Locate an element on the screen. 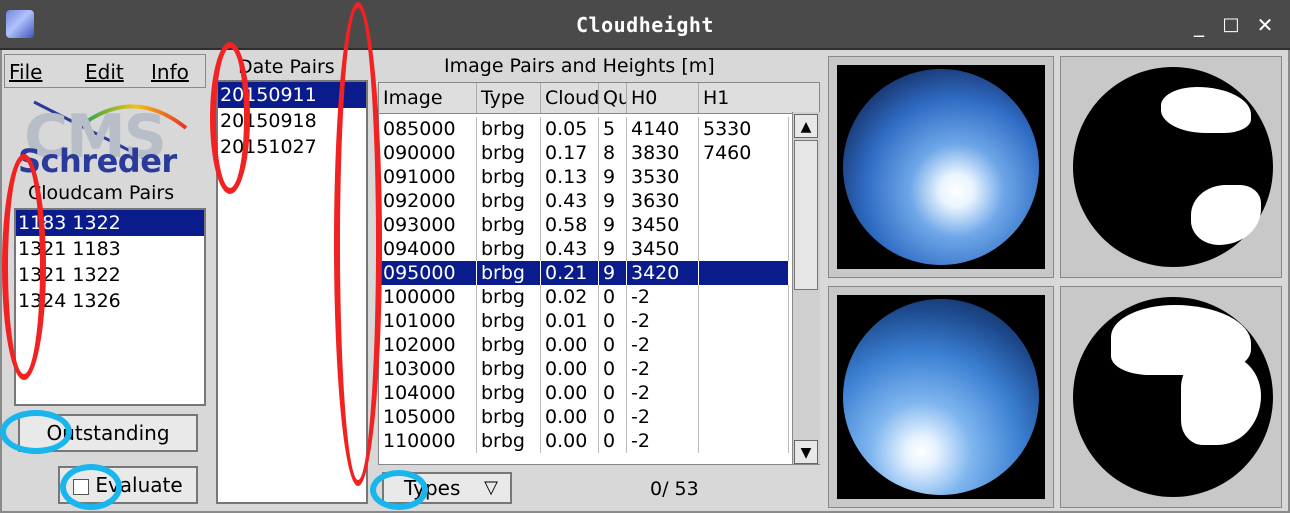 This screenshot has width=1290, height=513. table-row: 085000 brbg 0.05 5 4140 5330 is located at coordinates (584, 129).